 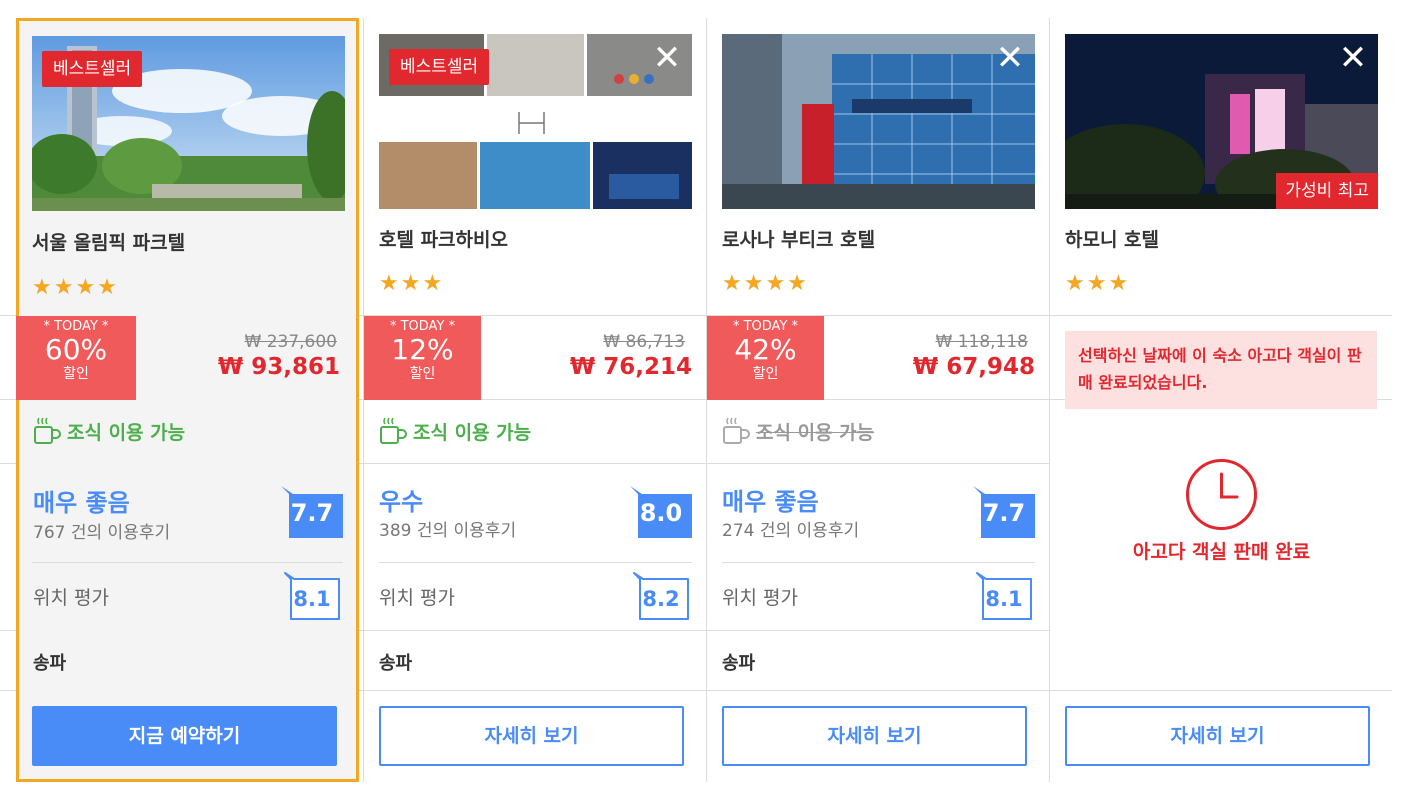 What do you see at coordinates (630, 367) in the screenshot?
I see `discounted-price: ₩ 76,214` at bounding box center [630, 367].